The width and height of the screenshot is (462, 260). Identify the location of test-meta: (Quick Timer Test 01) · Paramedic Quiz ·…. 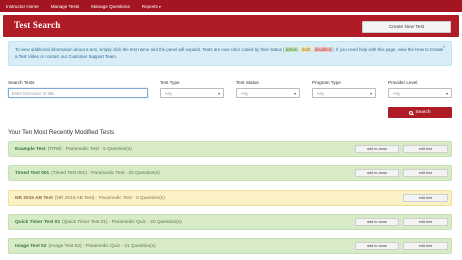
(122, 222).